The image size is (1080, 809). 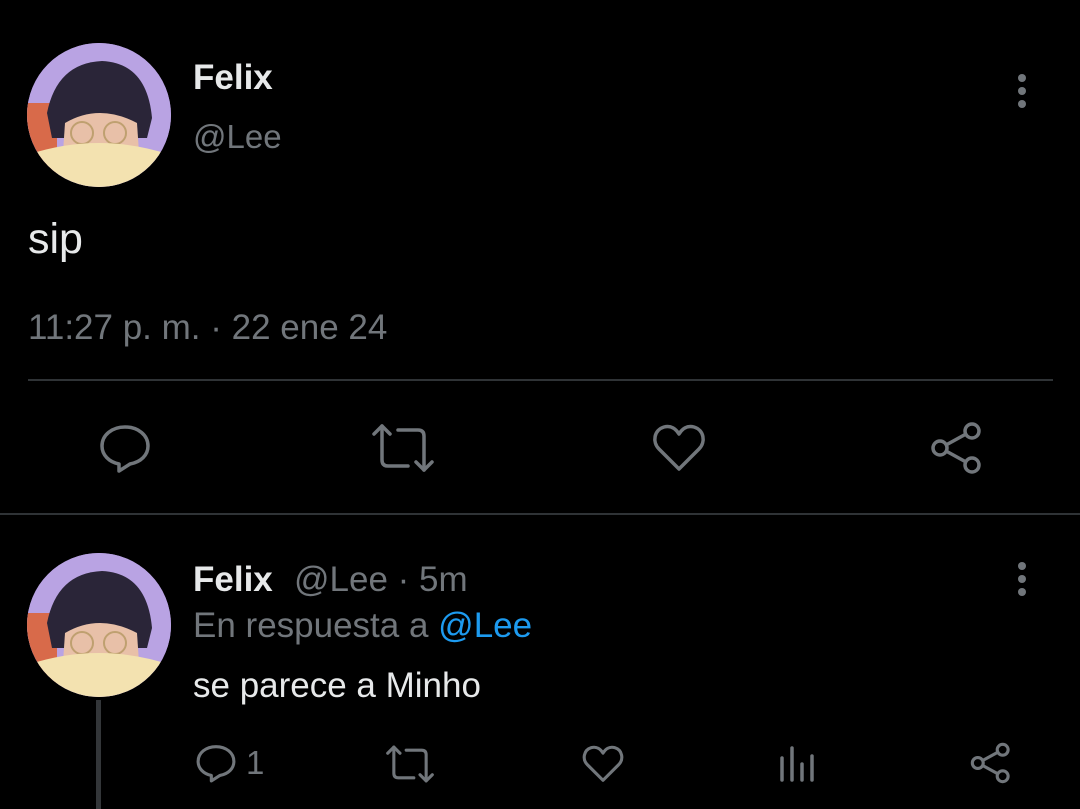 I want to click on reply-author-avatar, so click(x=99, y=625).